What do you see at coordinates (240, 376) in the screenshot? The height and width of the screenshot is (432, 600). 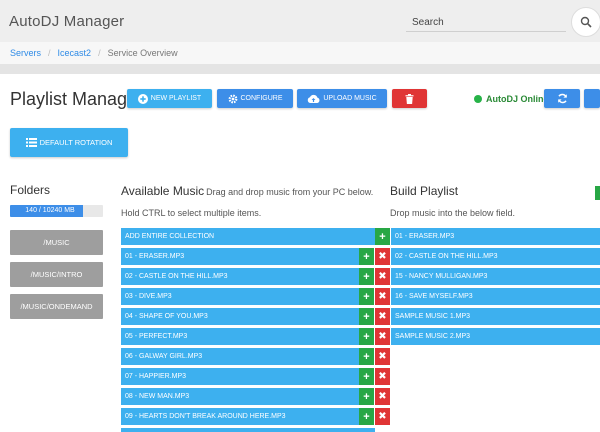 I see `available-music-item: 07 - HAPPIER.MP3` at bounding box center [240, 376].